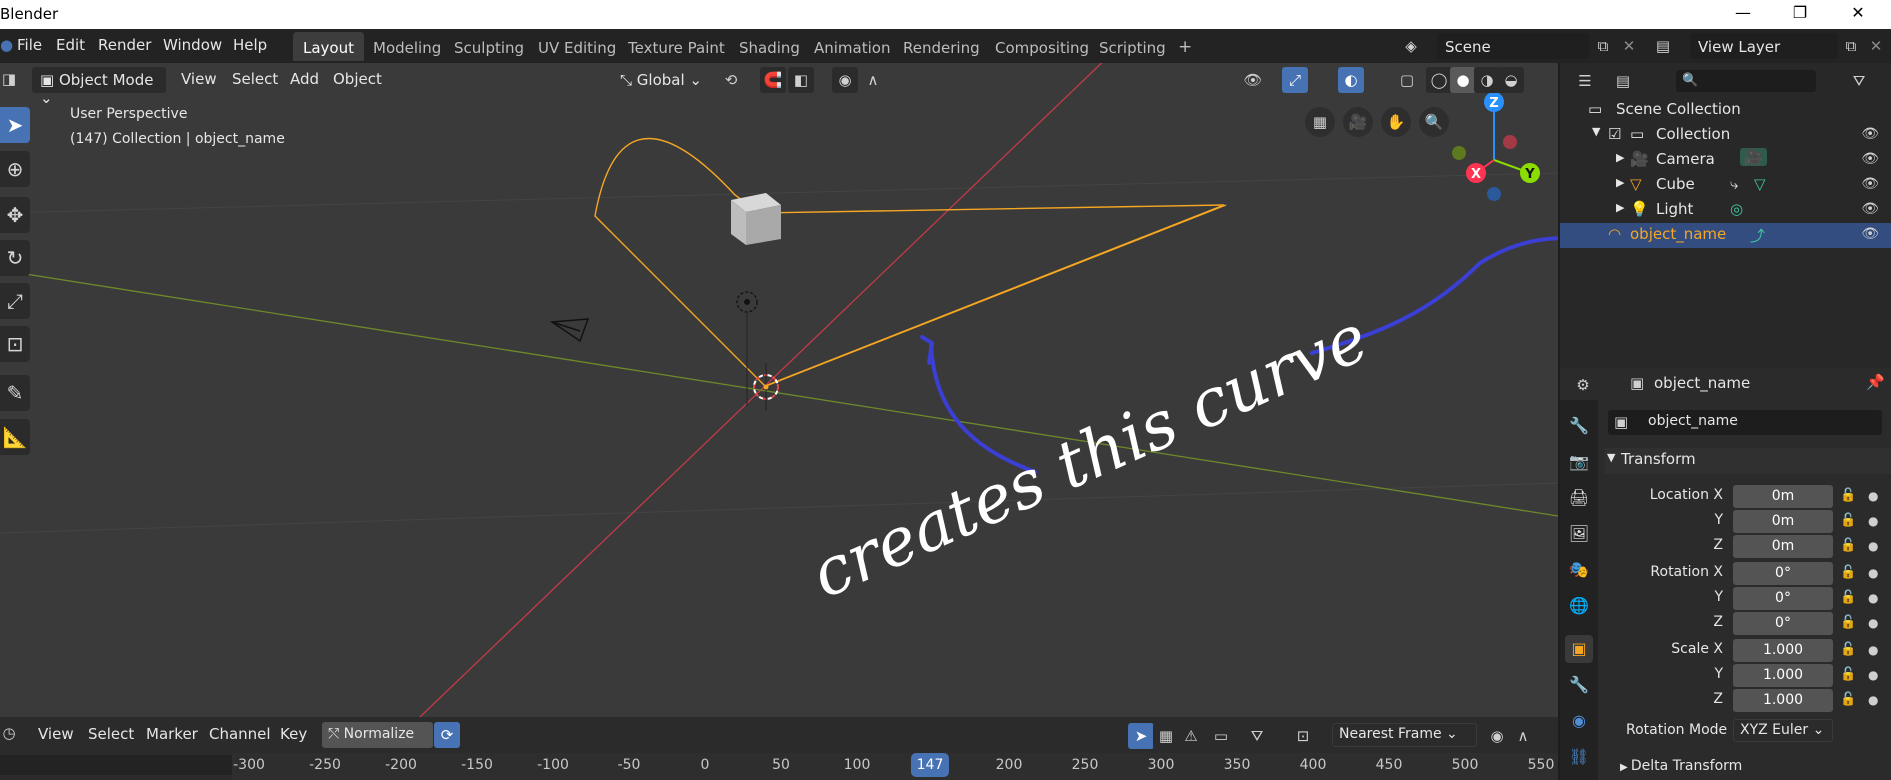  I want to click on menu-help: Help, so click(250, 45).